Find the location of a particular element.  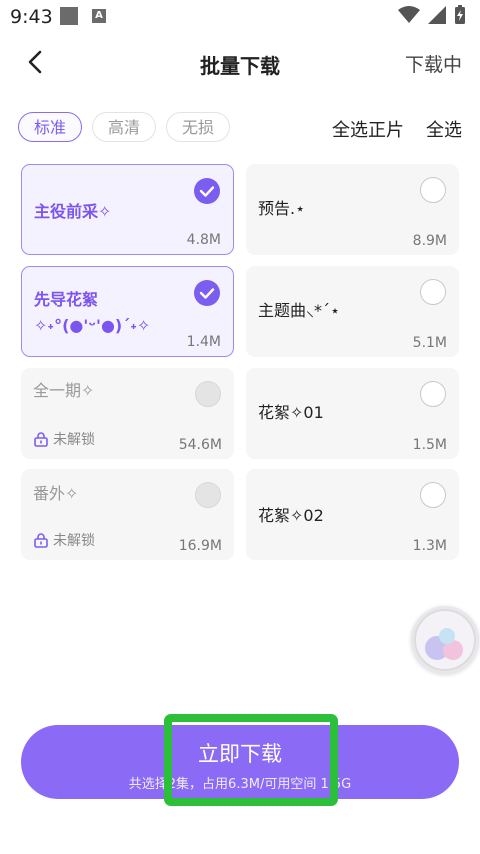

album-art-icon is located at coordinates (445, 640).